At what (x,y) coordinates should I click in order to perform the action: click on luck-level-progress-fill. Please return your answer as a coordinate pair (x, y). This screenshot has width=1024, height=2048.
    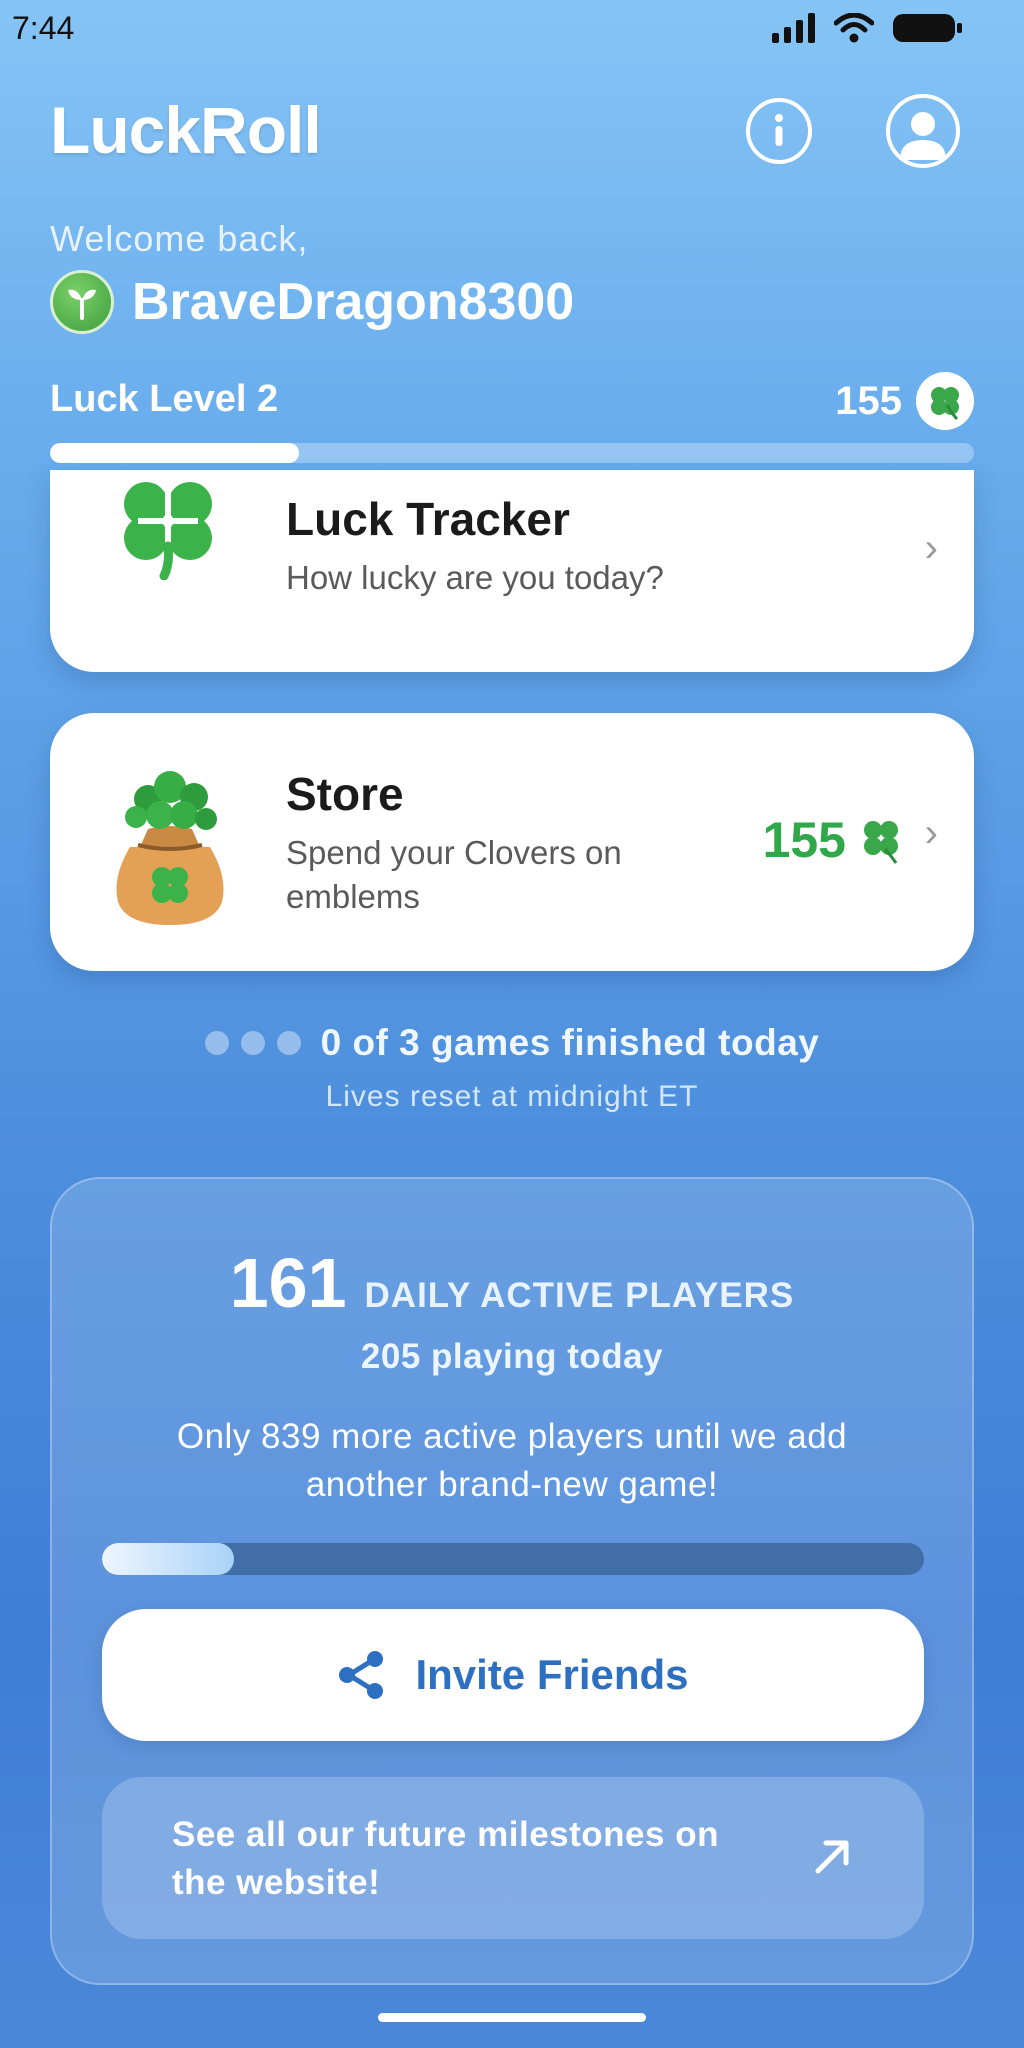
    Looking at the image, I should click on (175, 453).